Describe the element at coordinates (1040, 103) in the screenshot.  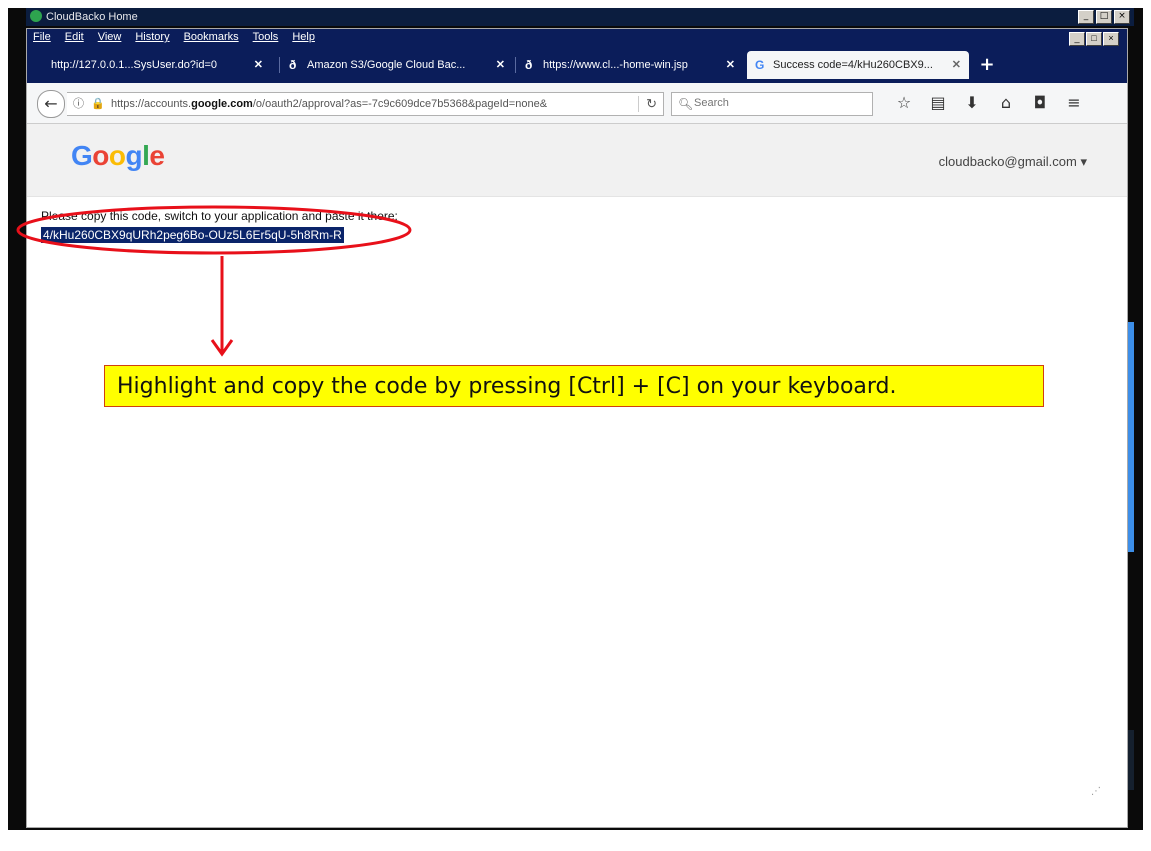
I see `pocket-icon: ◘` at that location.